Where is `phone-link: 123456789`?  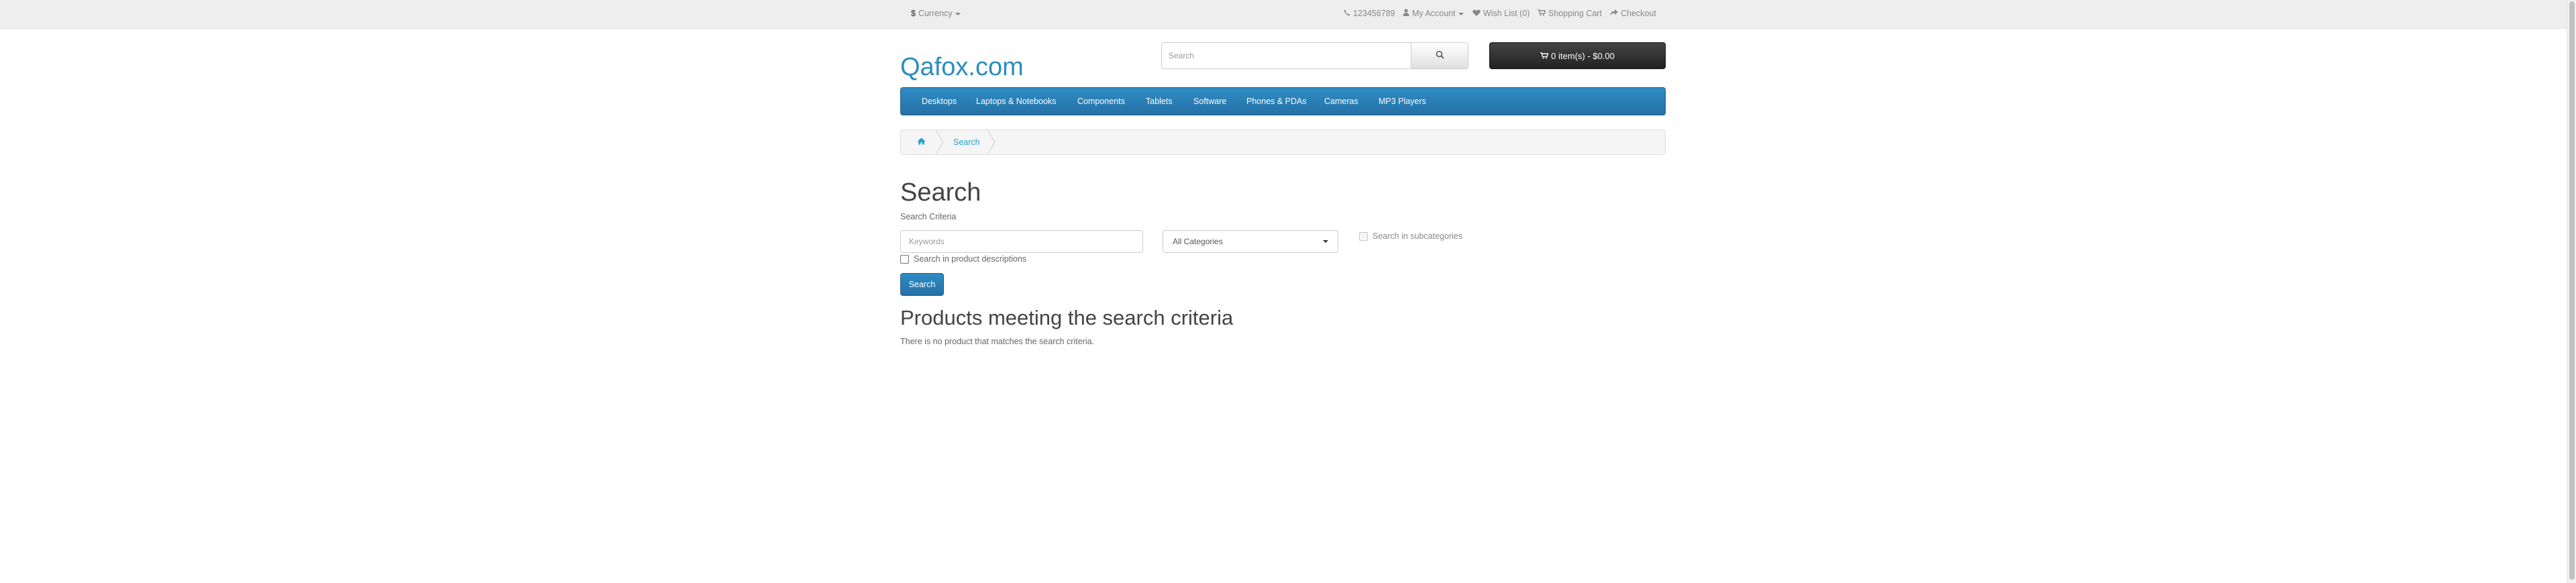
phone-link: 123456789 is located at coordinates (1369, 13).